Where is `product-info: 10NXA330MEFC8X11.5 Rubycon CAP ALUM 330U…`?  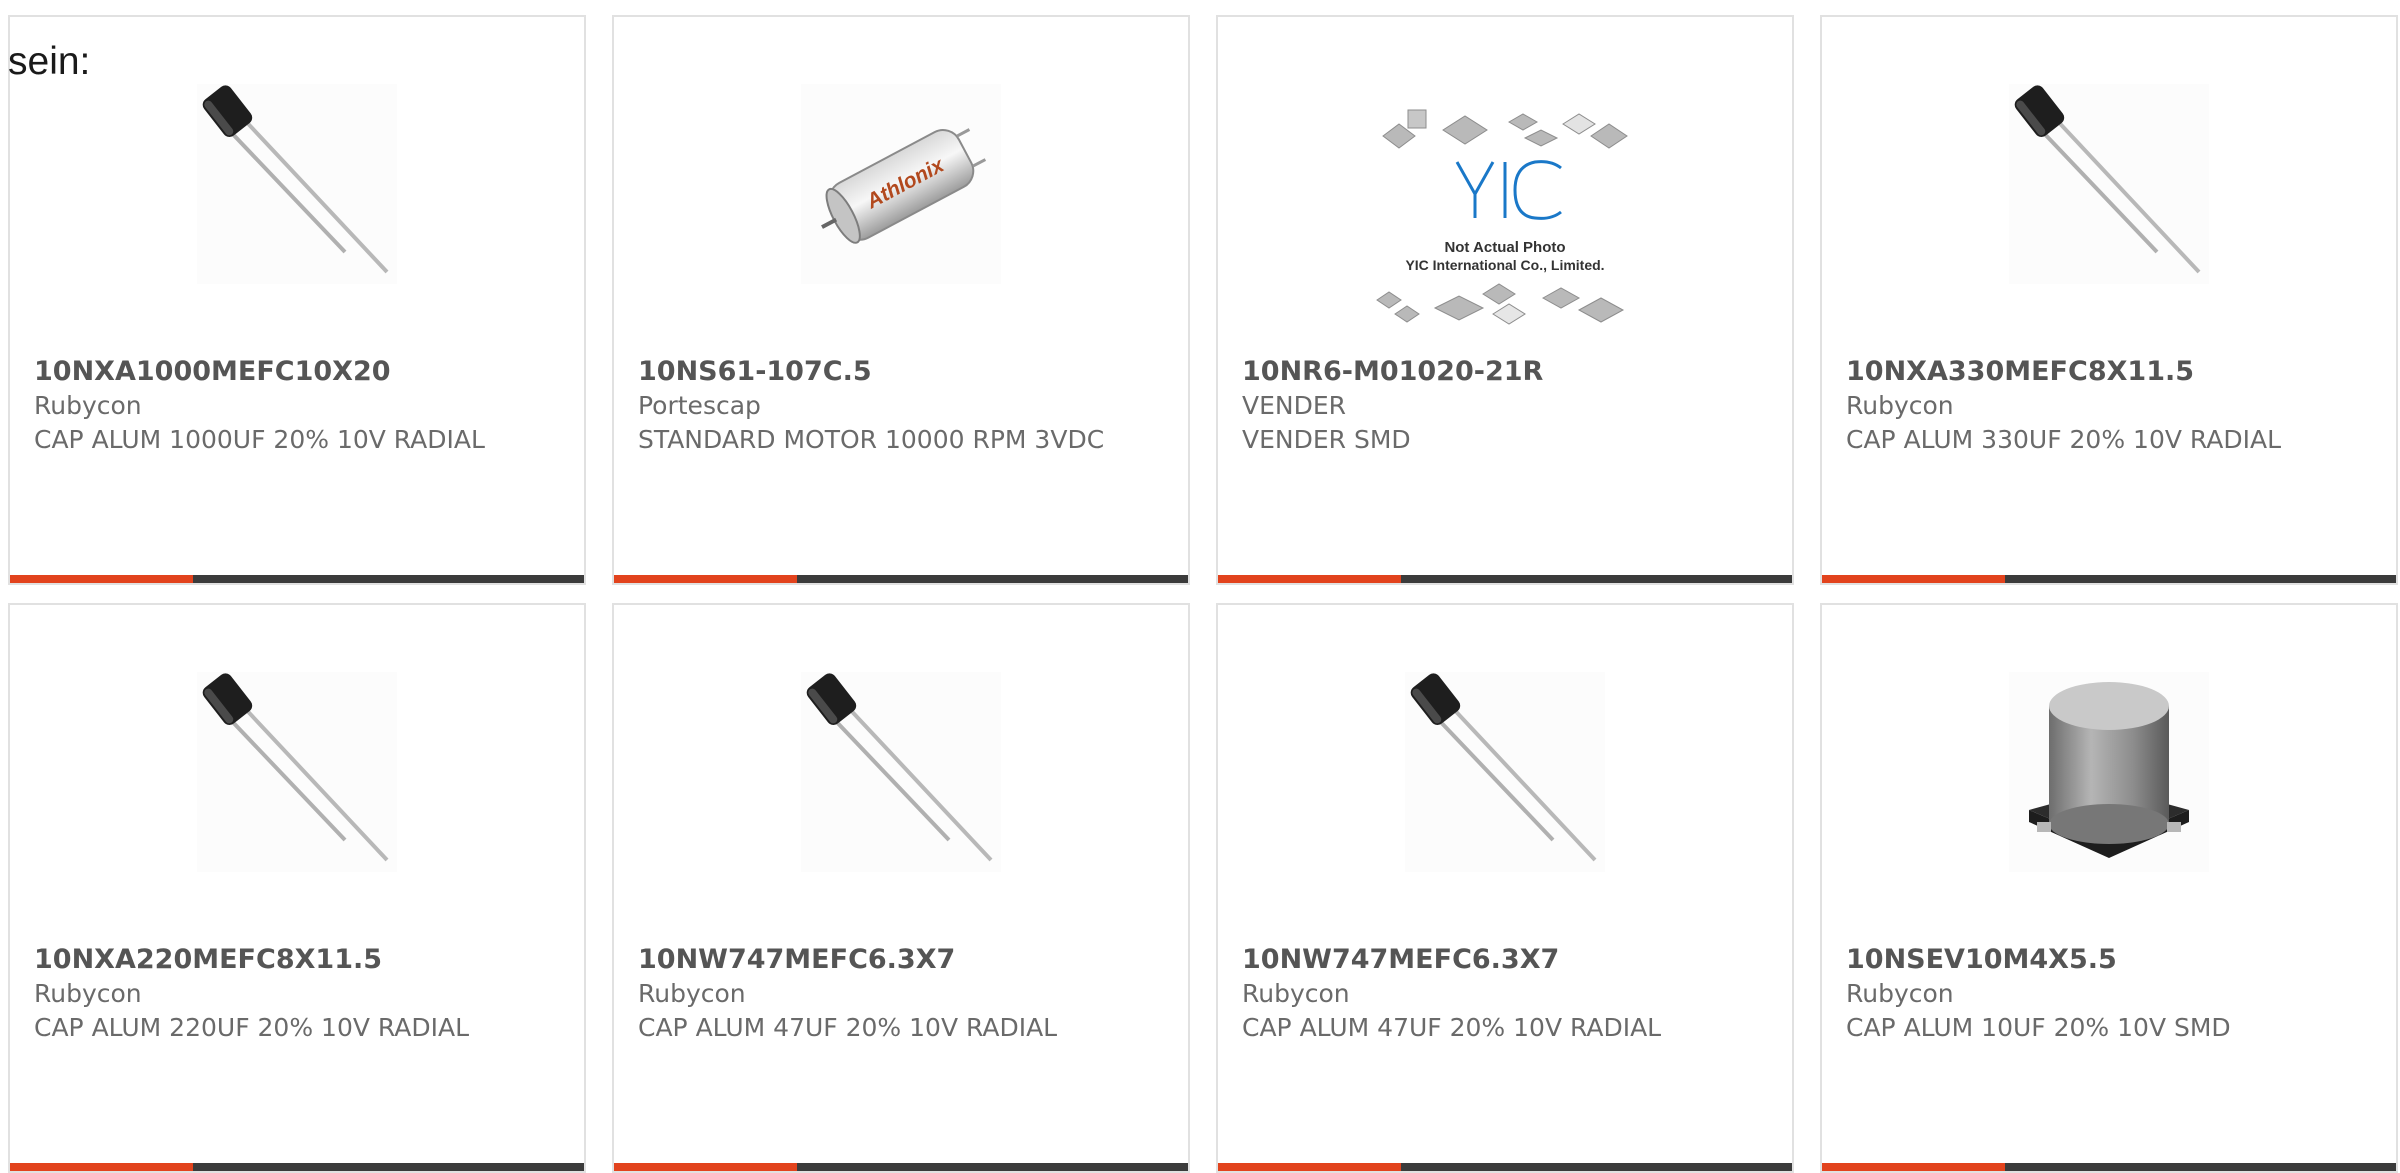 product-info: 10NXA330MEFC8X11.5 Rubycon CAP ALUM 330U… is located at coordinates (2109, 406).